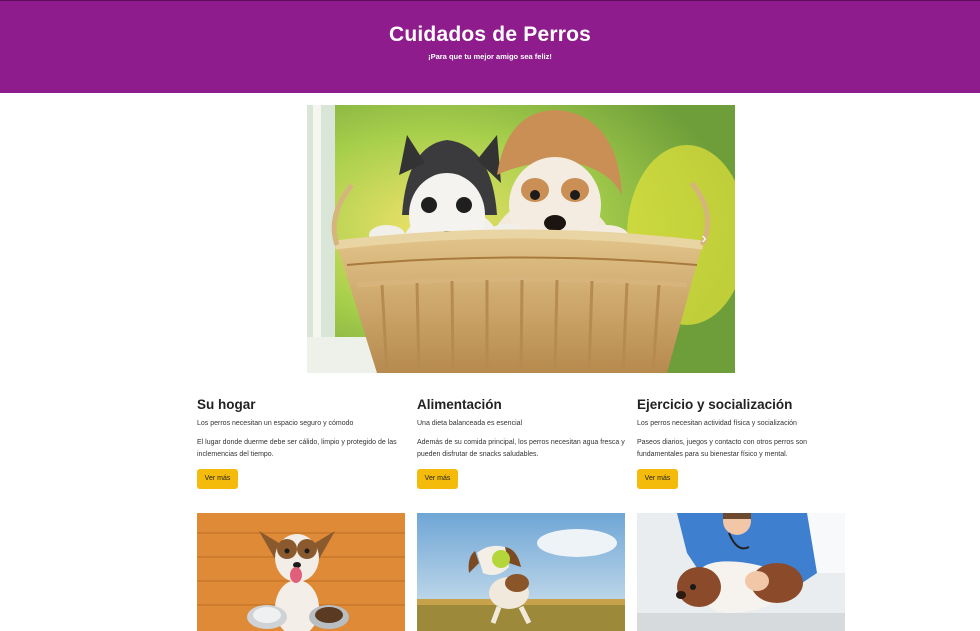 This screenshot has height=631, width=980. Describe the element at coordinates (226, 404) in the screenshot. I see `section-title: Su hogar` at that location.